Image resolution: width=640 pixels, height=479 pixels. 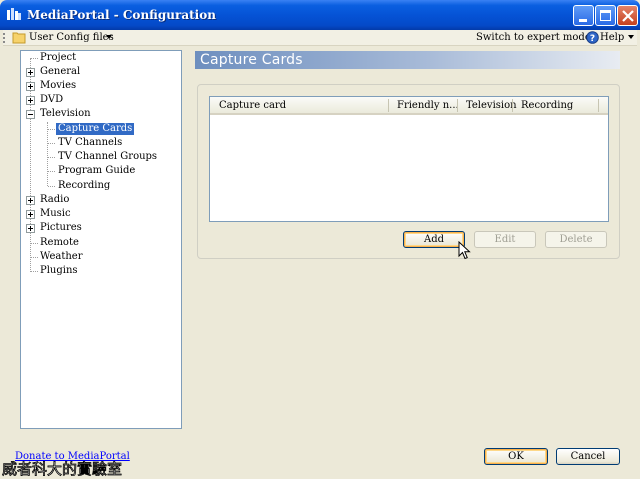 What do you see at coordinates (533, 37) in the screenshot?
I see `expert-mode-button: Switch to expert mode` at bounding box center [533, 37].